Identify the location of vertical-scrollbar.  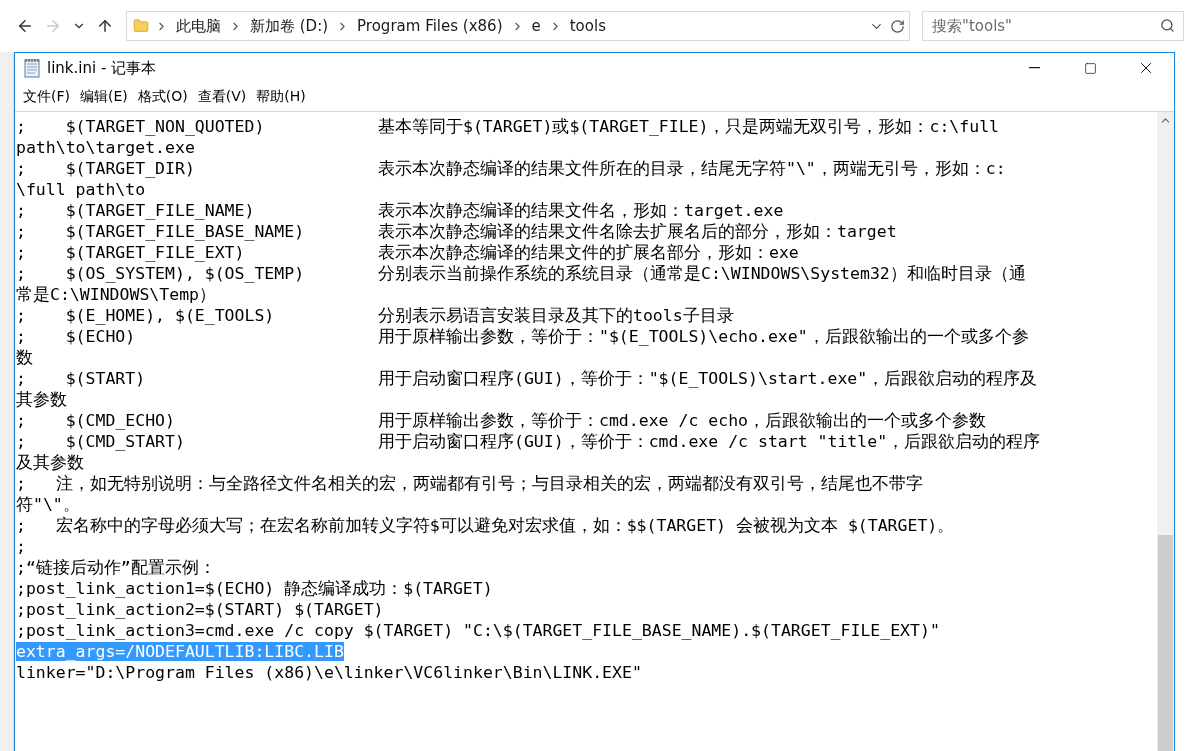
(1165, 431).